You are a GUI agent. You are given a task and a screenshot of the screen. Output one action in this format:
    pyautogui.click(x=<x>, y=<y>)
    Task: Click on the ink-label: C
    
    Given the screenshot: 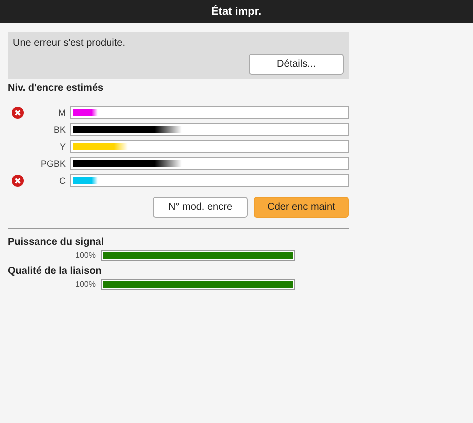 What is the action you would take?
    pyautogui.click(x=62, y=181)
    